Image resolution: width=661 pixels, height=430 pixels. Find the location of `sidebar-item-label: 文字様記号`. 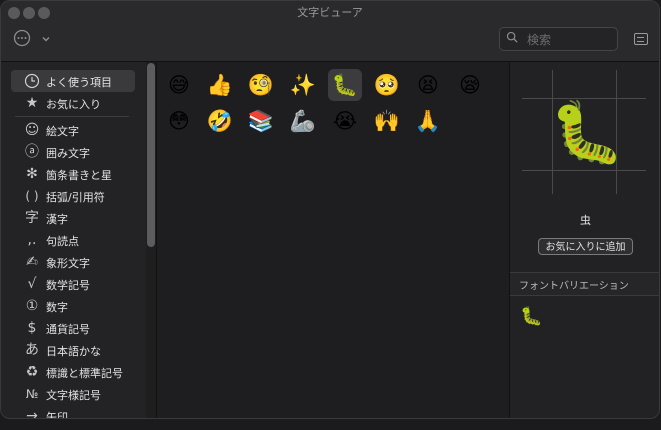

sidebar-item-label: 文字様記号 is located at coordinates (73, 395).